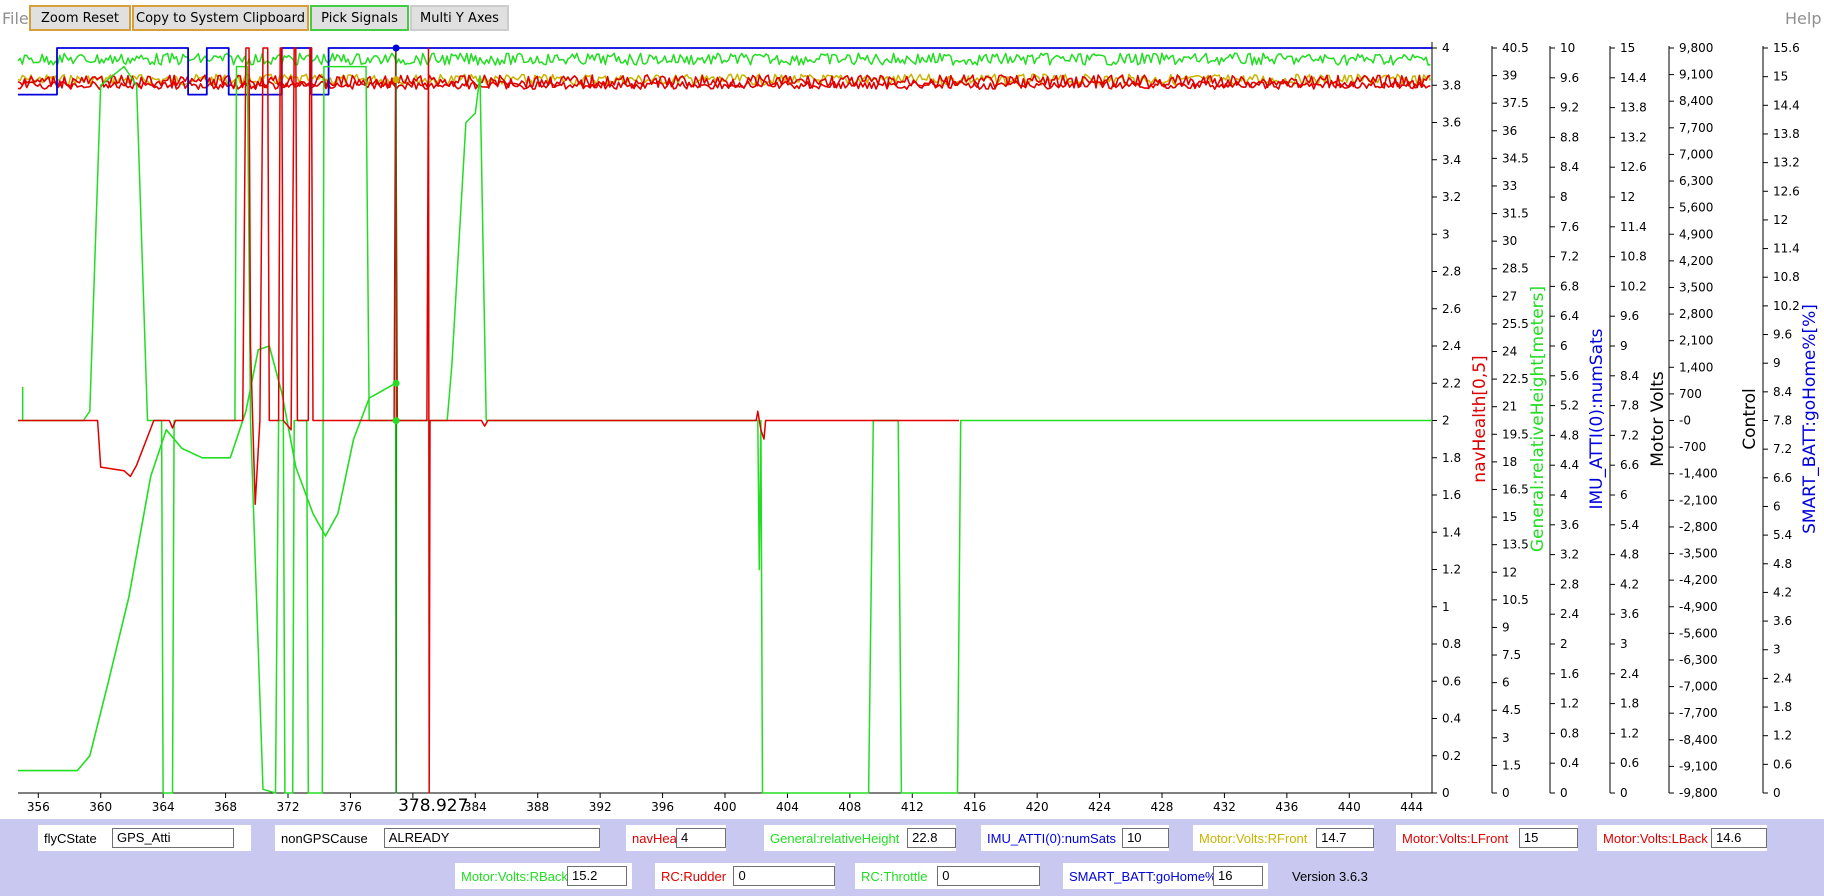  What do you see at coordinates (1696, 341) in the screenshot?
I see `y-tick-label: 2,100` at bounding box center [1696, 341].